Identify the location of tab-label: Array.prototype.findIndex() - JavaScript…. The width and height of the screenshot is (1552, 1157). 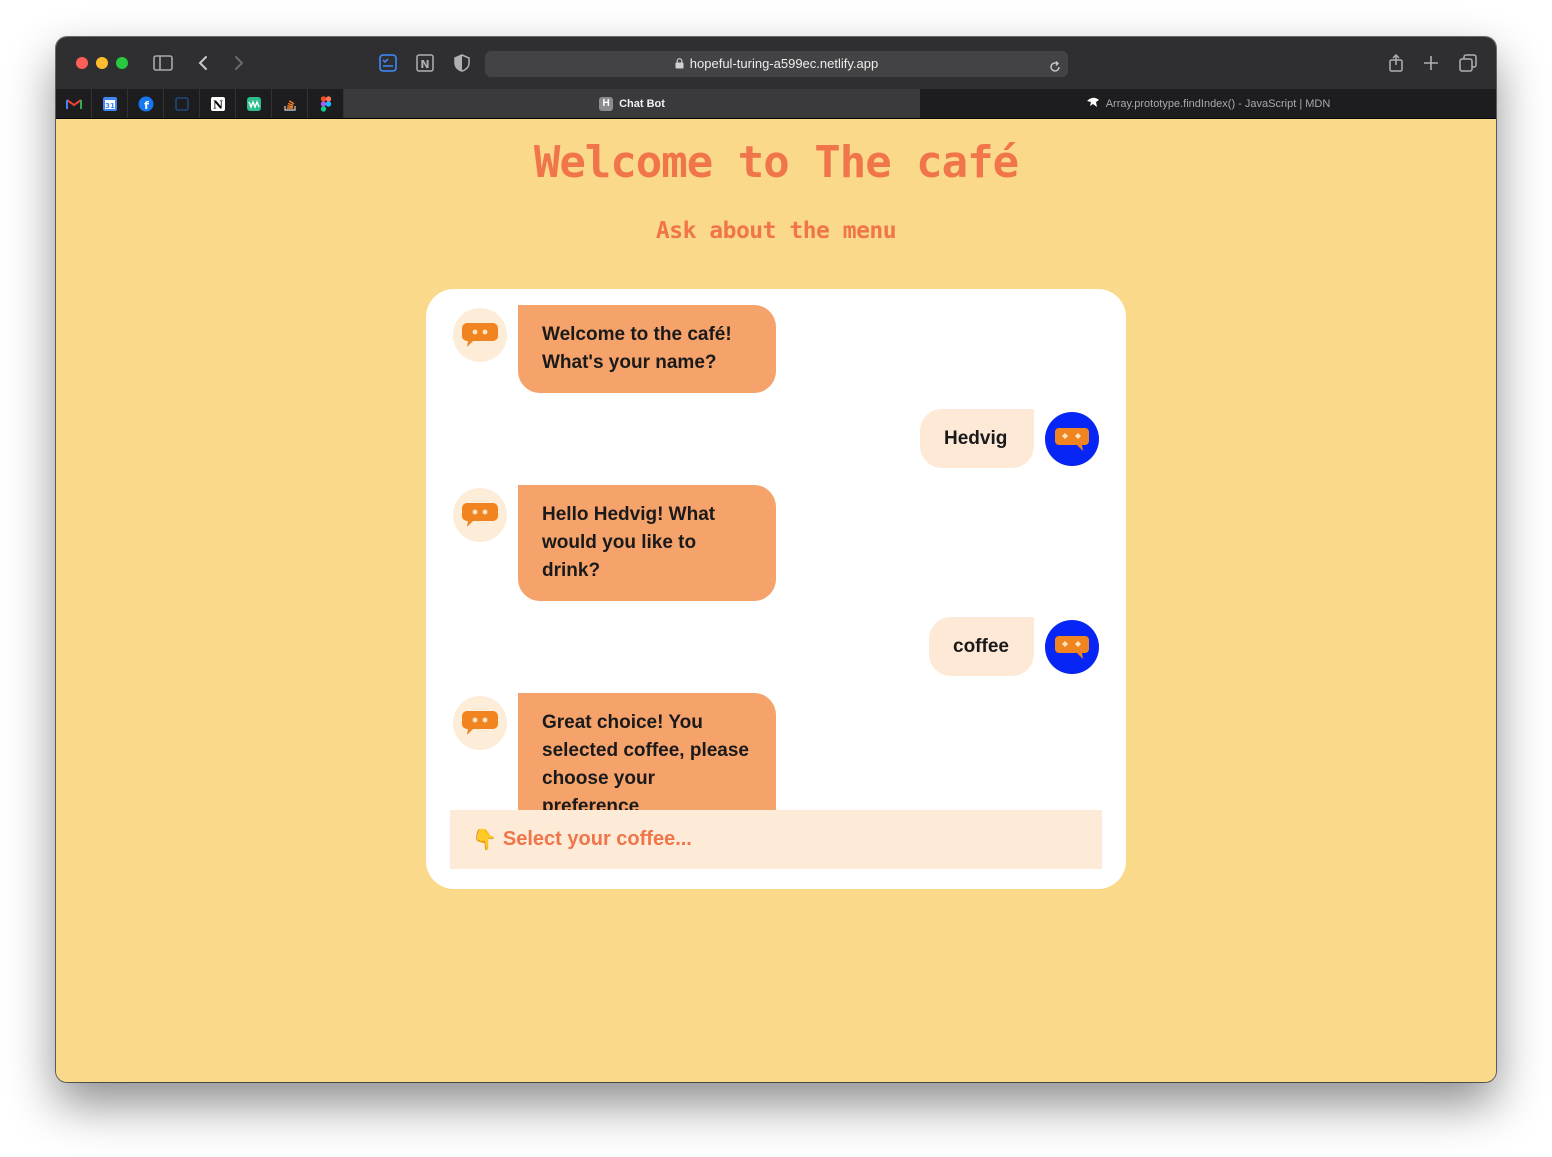
(1218, 103).